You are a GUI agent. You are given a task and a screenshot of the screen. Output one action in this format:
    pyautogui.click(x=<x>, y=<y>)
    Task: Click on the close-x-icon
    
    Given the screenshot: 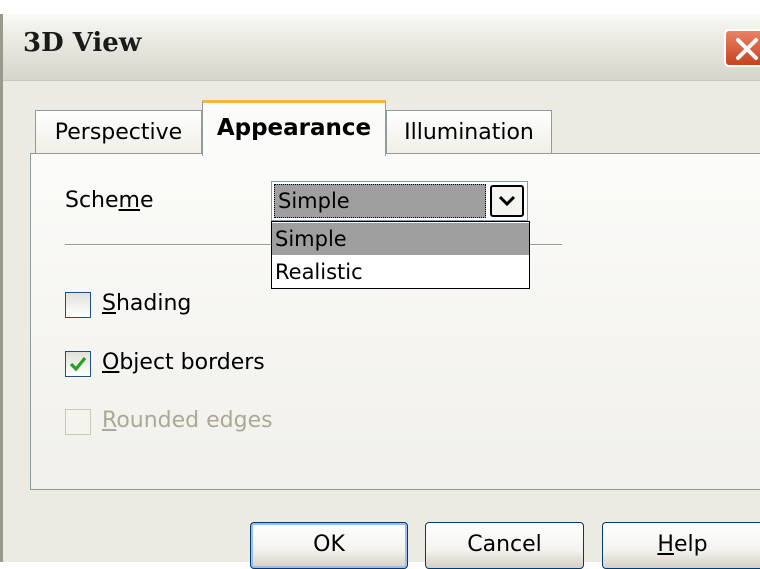 What is the action you would take?
    pyautogui.click(x=747, y=49)
    